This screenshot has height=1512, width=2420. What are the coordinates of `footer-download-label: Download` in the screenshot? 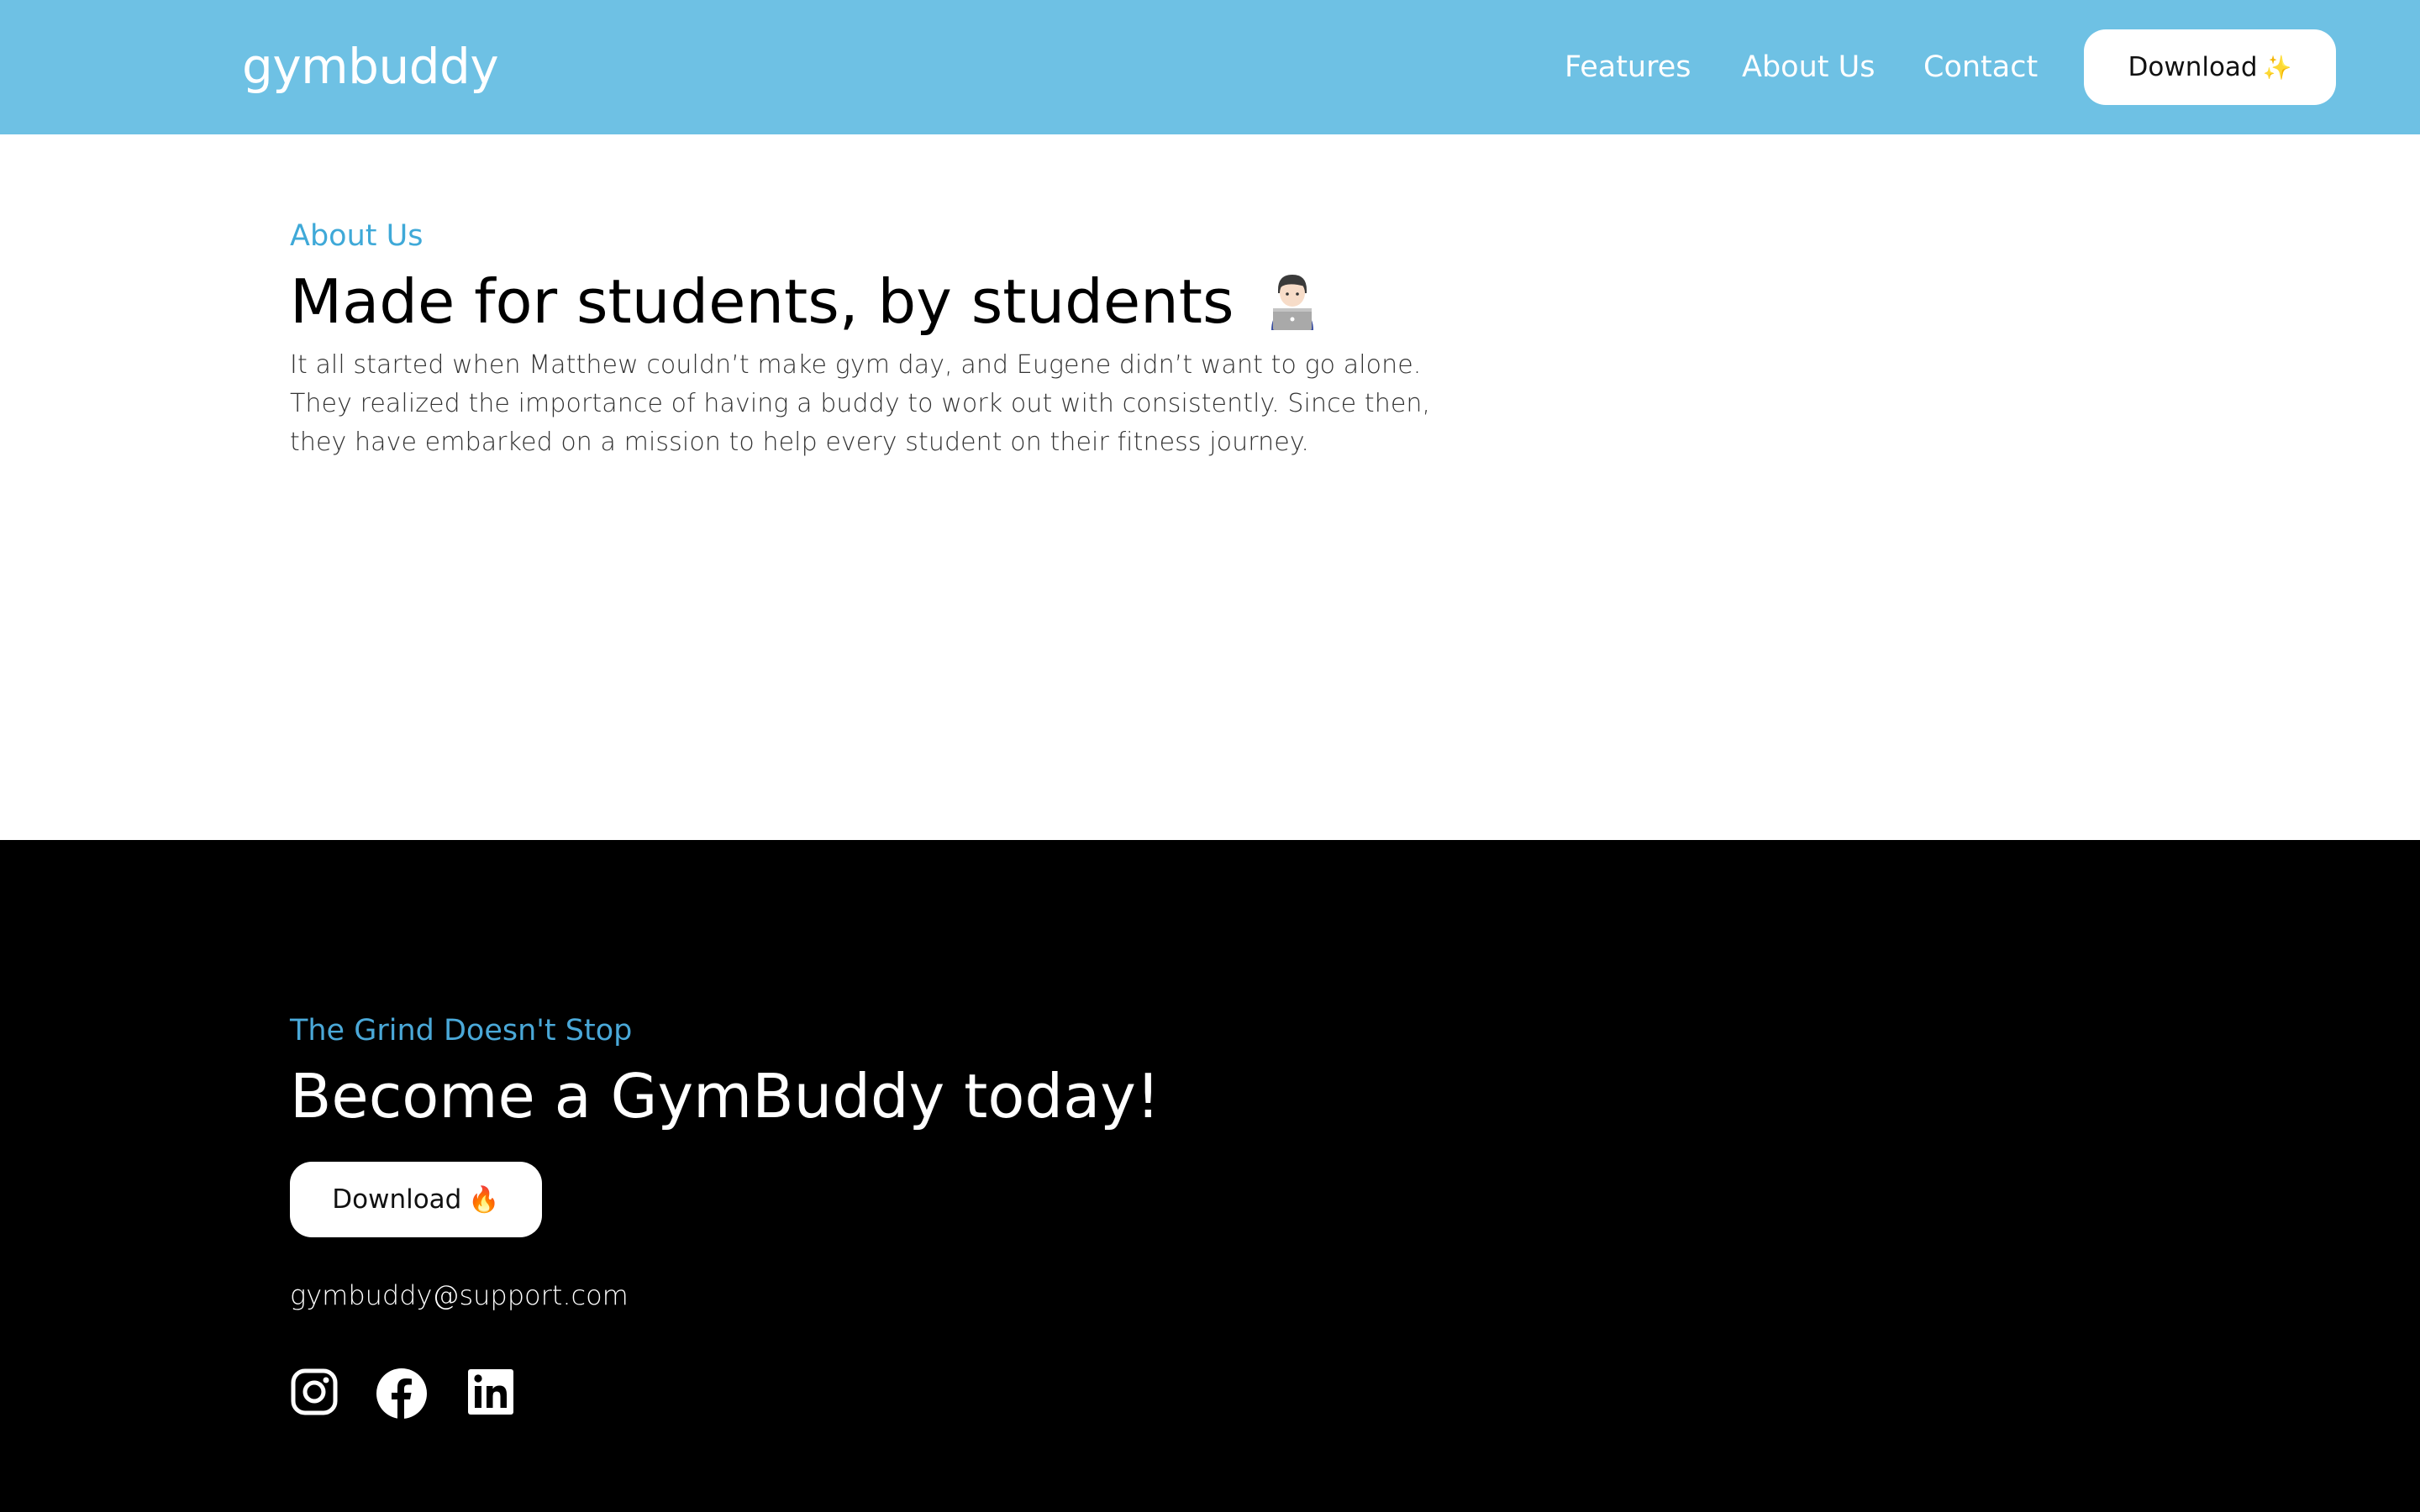 It's located at (397, 1199).